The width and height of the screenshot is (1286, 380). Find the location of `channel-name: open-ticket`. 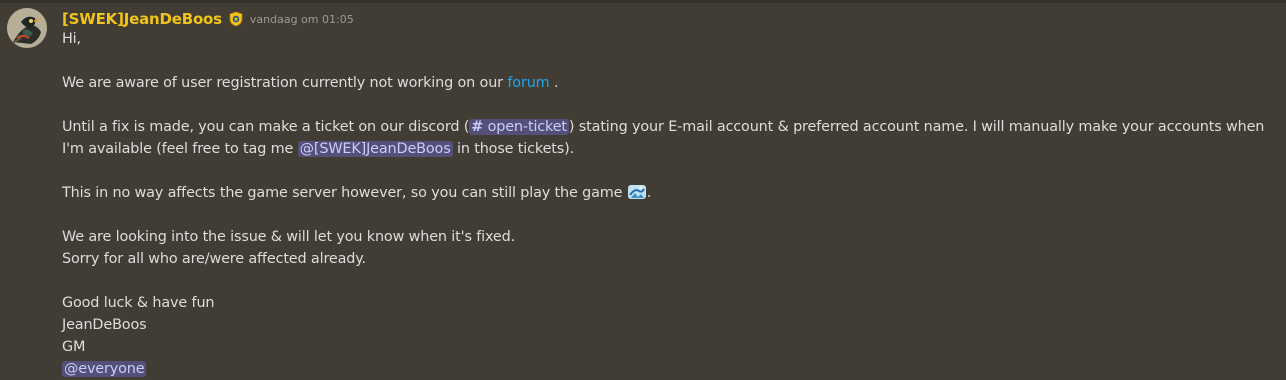

channel-name: open-ticket is located at coordinates (527, 127).